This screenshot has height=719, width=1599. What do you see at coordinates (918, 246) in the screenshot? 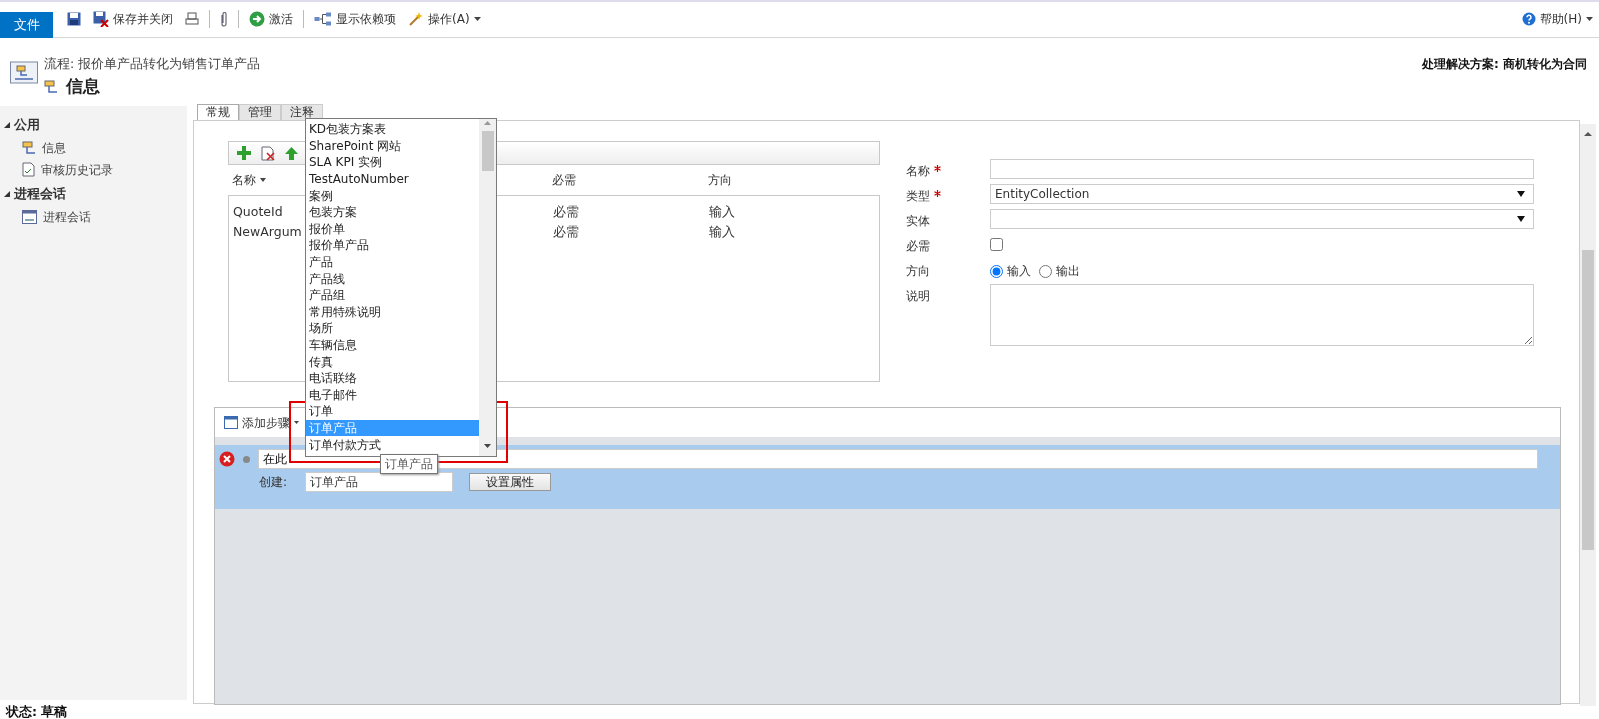
I see `field-label: 必需` at bounding box center [918, 246].